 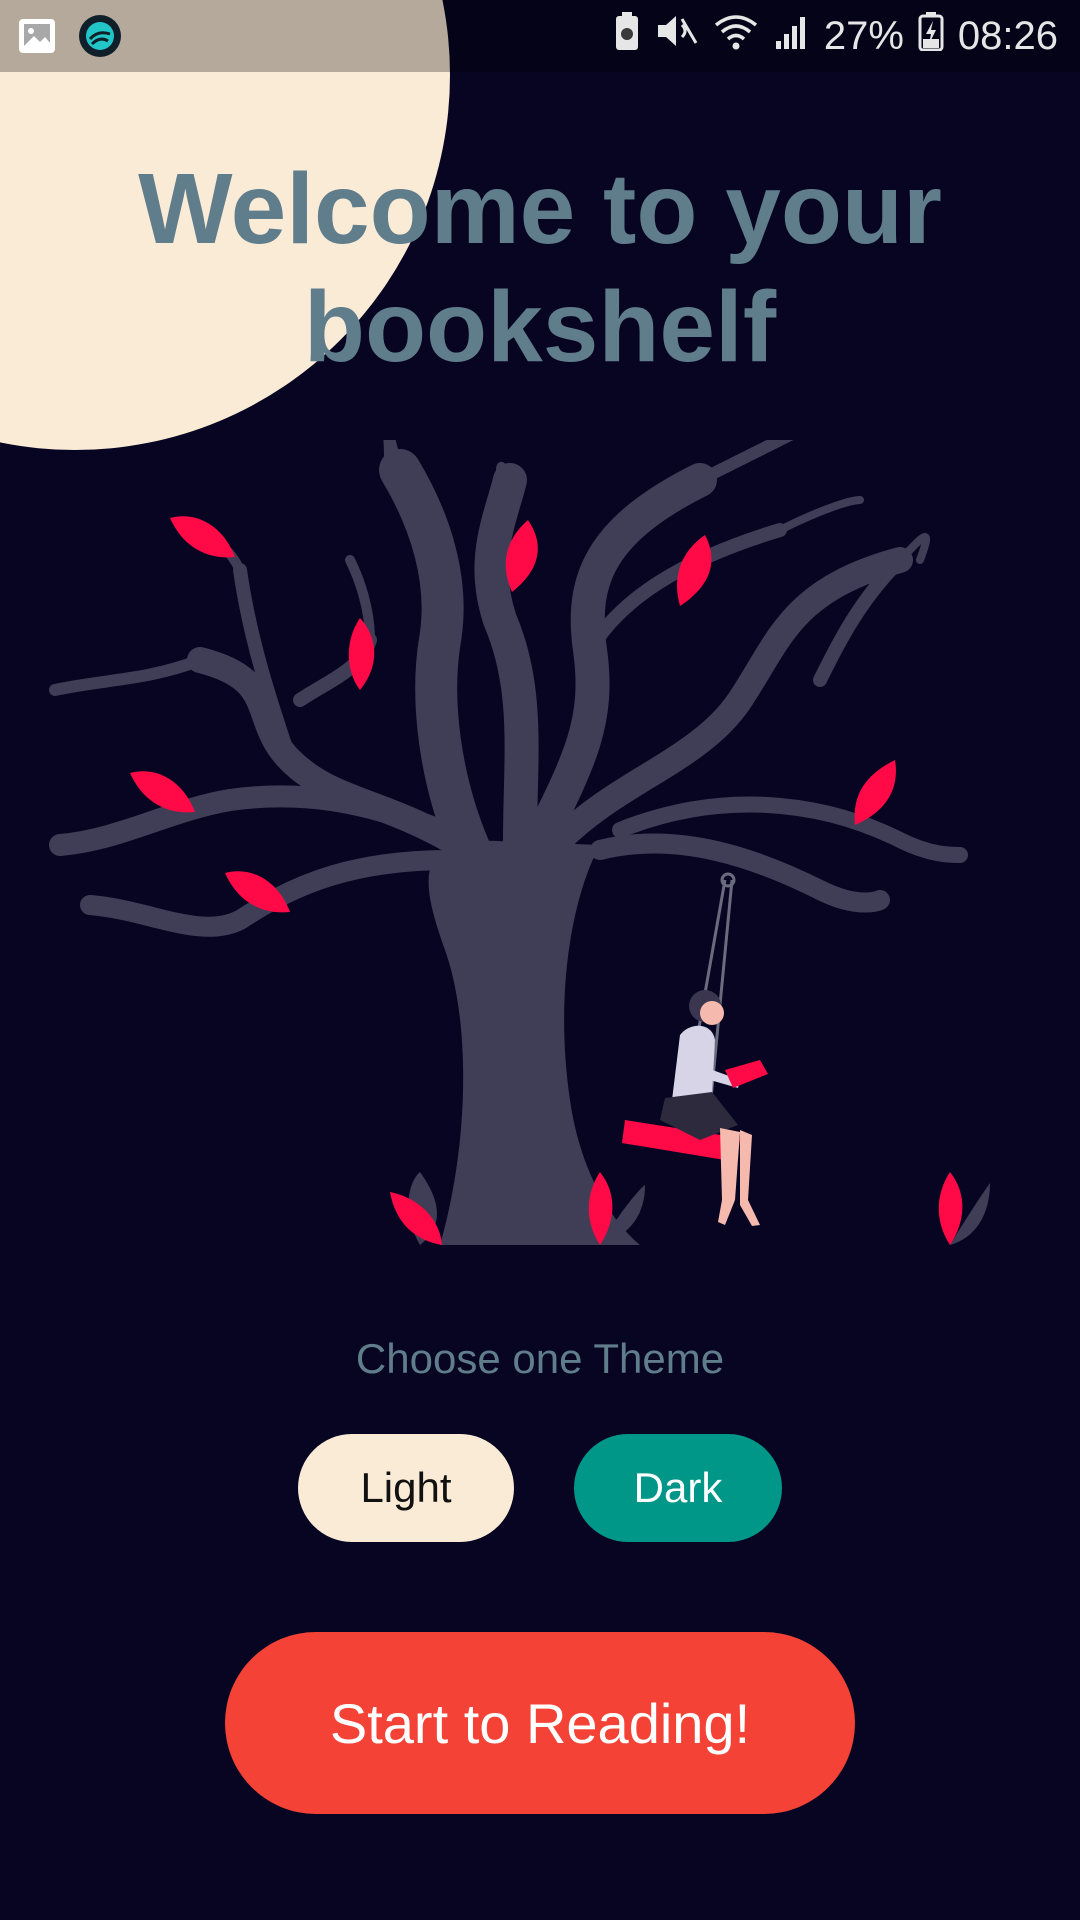 I want to click on app-notification-icon, so click(x=100, y=38).